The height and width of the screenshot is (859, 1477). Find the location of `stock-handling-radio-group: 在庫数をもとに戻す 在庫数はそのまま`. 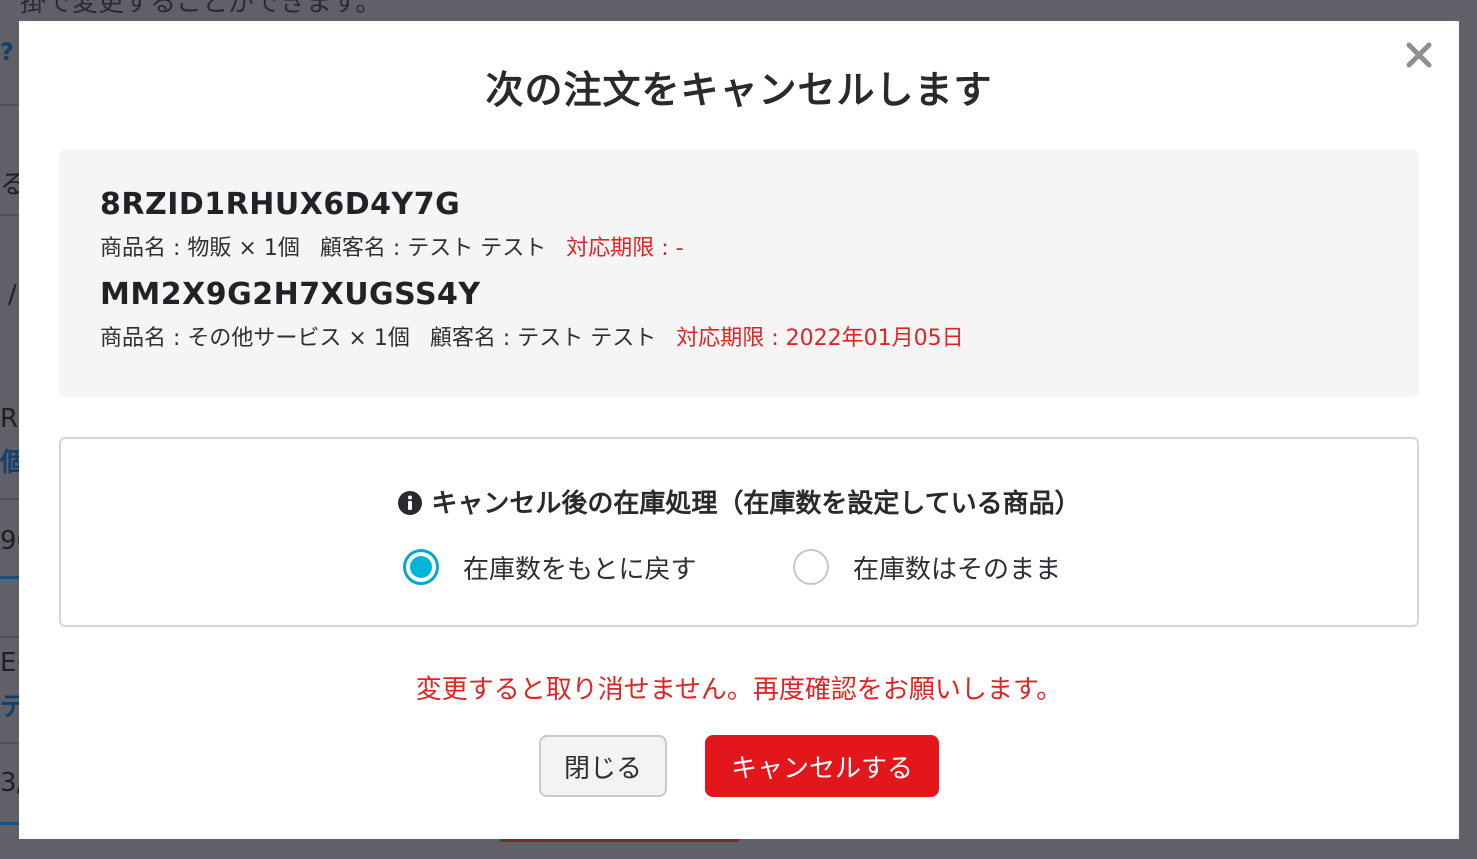

stock-handling-radio-group: 在庫数をもとに戻す 在庫数はそのまま is located at coordinates (739, 567).